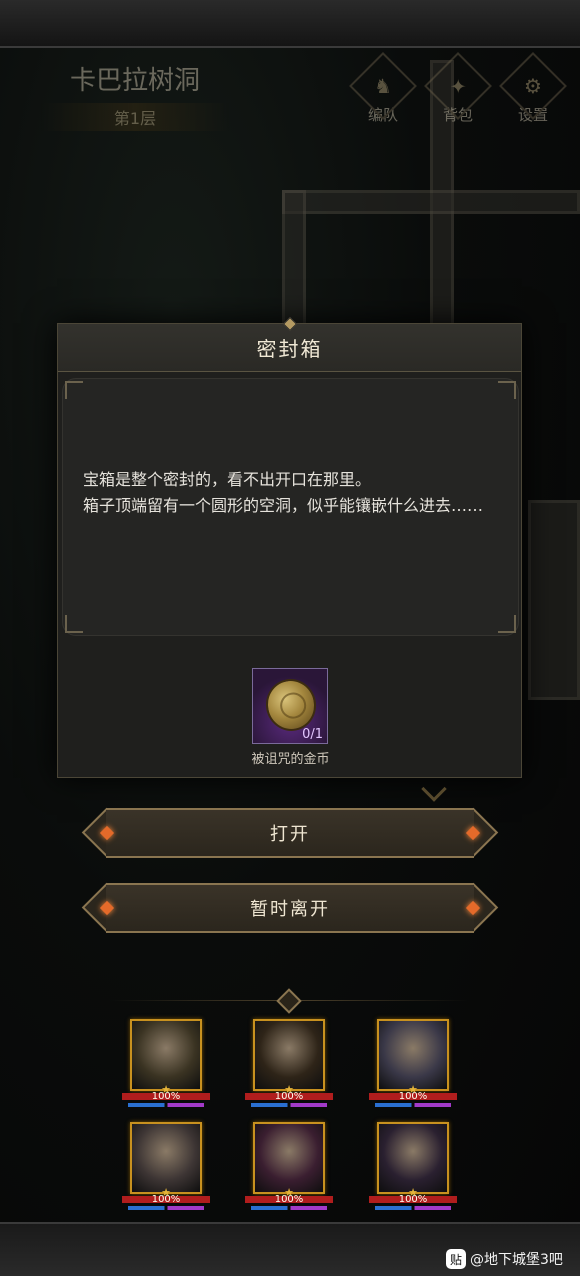 The width and height of the screenshot is (580, 1276). Describe the element at coordinates (456, 1259) in the screenshot. I see `tieba-logo-icon: 贴` at that location.